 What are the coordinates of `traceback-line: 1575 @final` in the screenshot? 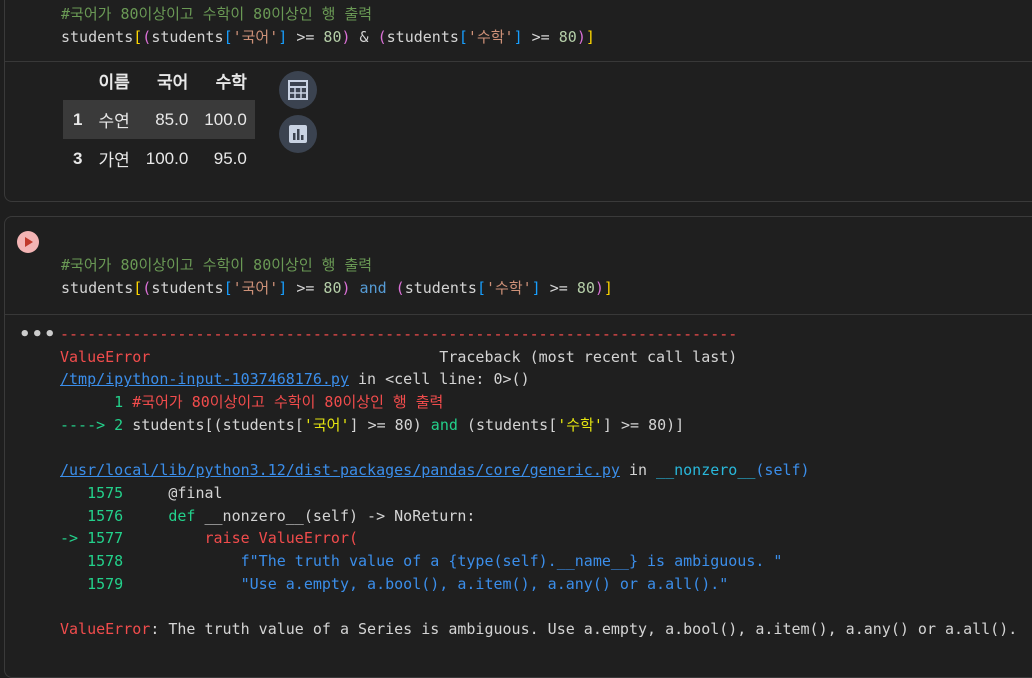 It's located at (141, 493).